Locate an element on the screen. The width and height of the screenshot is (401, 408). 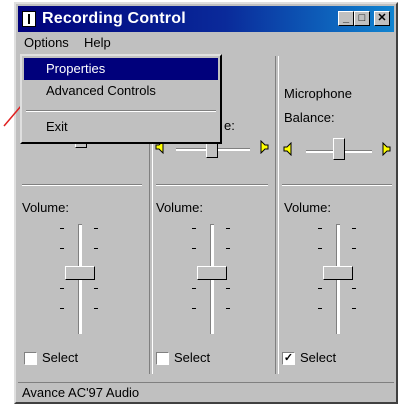
balance-label: e: is located at coordinates (229, 125).